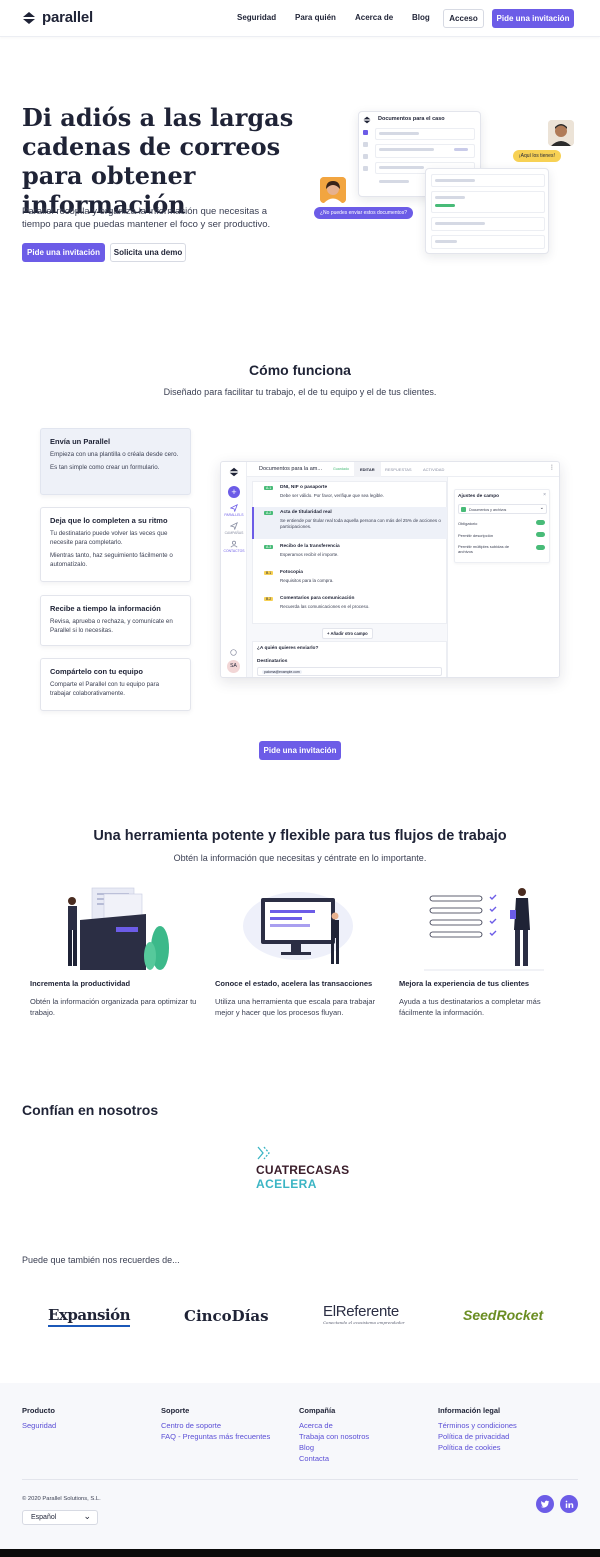 This screenshot has width=600, height=1557. Describe the element at coordinates (269, 573) in the screenshot. I see `field-tag: B.1` at that location.